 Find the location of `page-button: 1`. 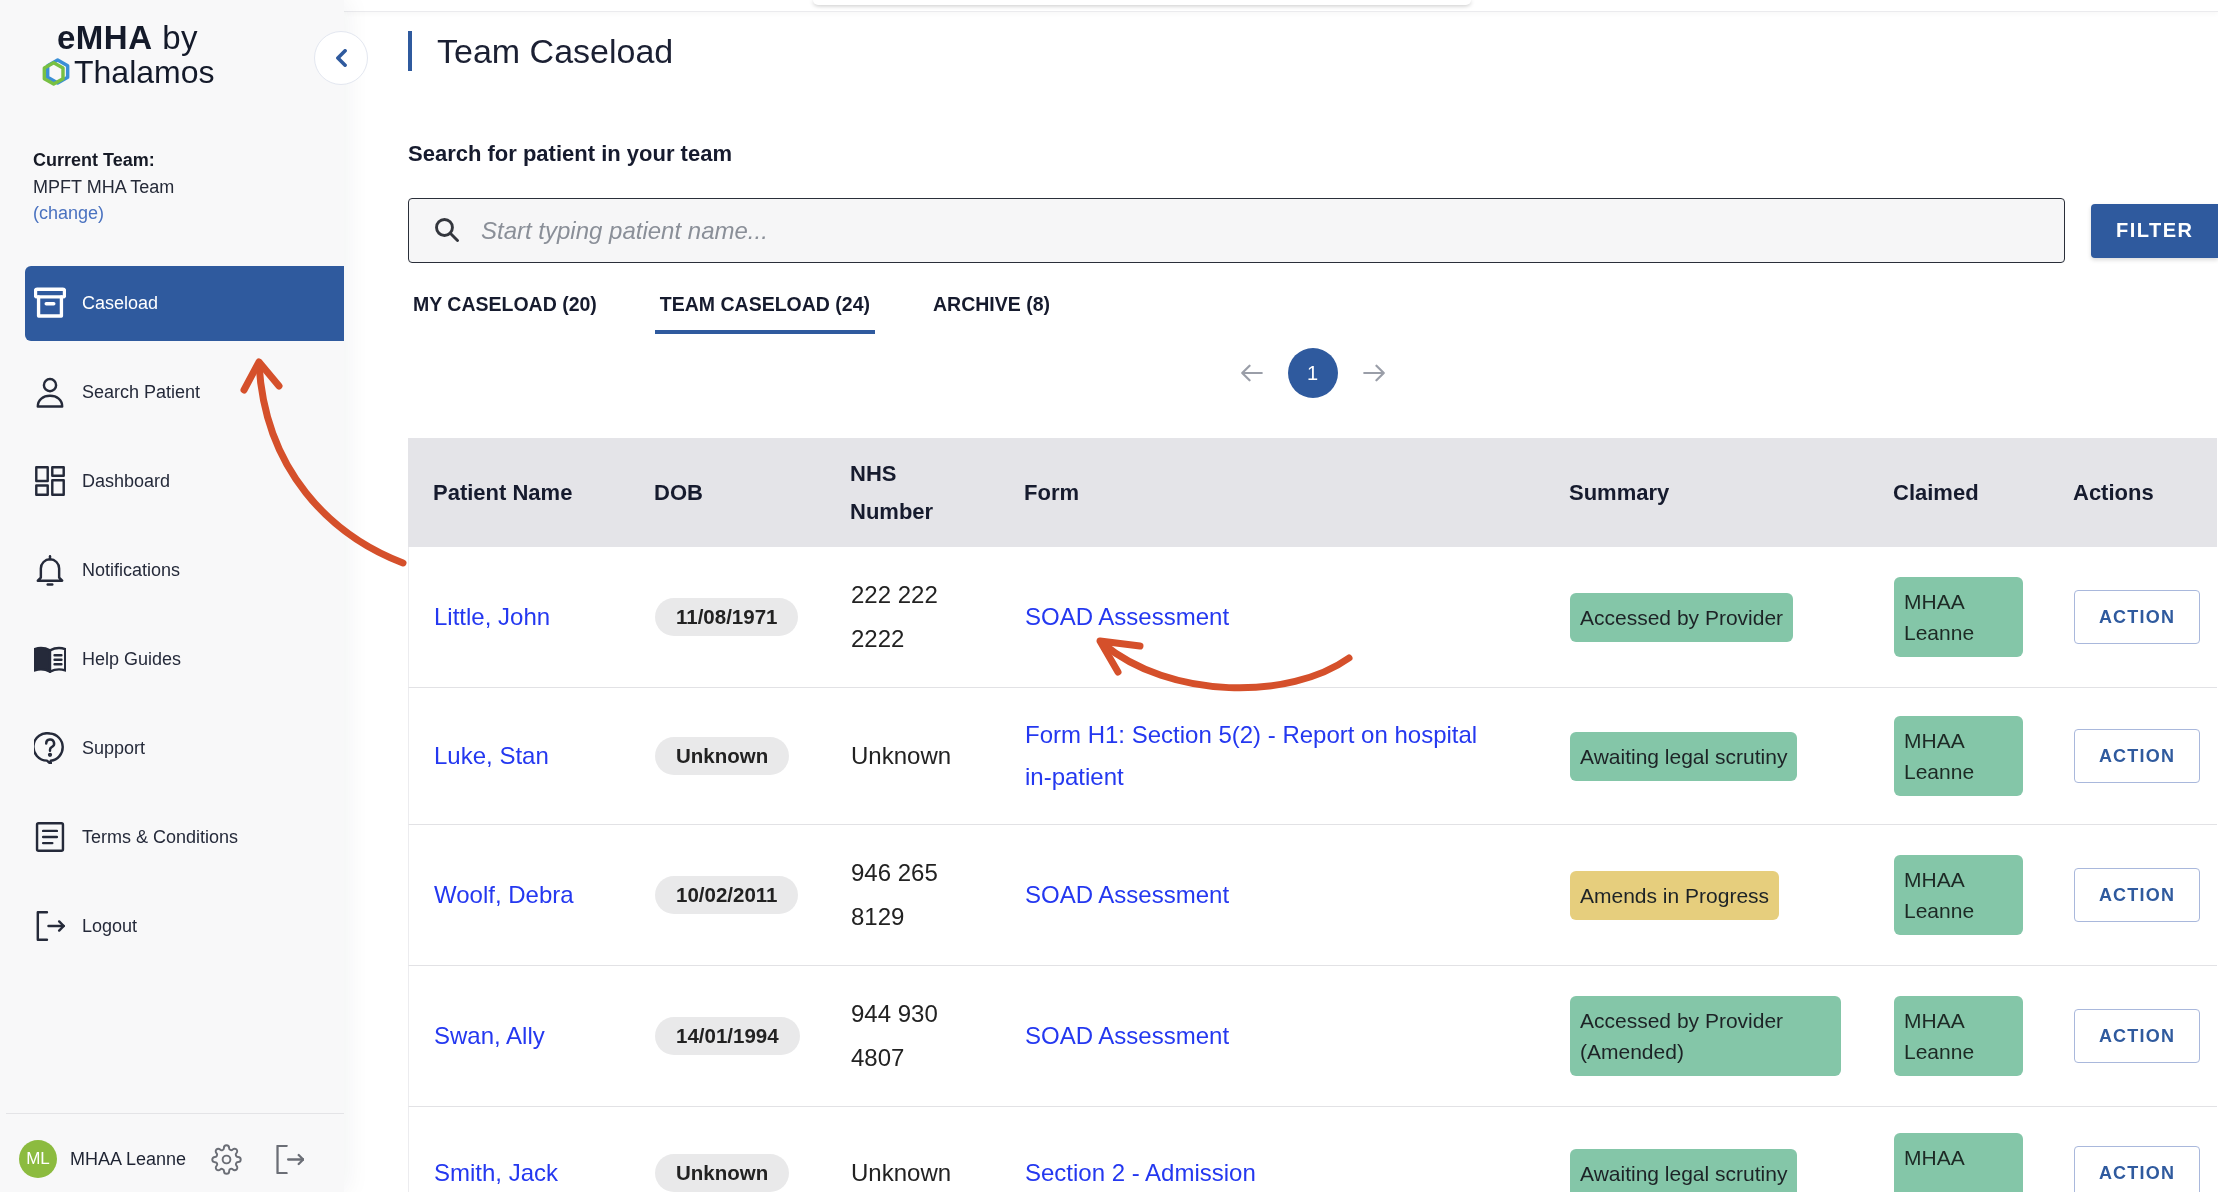

page-button: 1 is located at coordinates (1312, 373).